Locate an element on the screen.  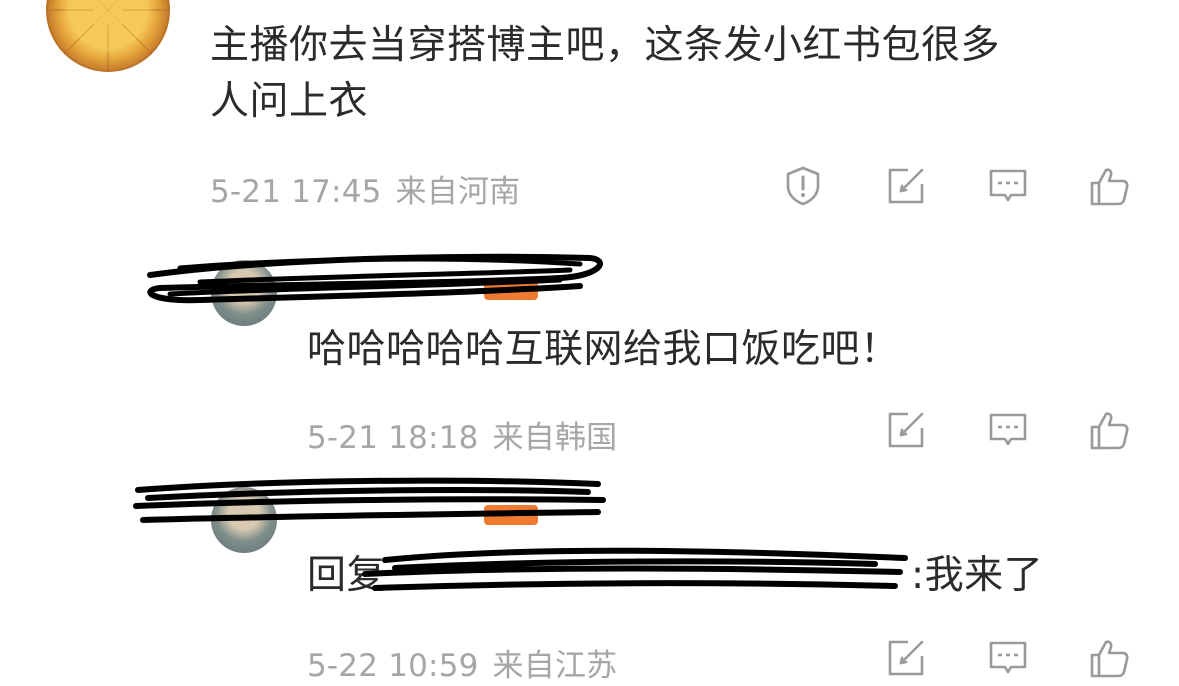
comment-meta: 5-21 17:45 来自河南 is located at coordinates (372, 188).